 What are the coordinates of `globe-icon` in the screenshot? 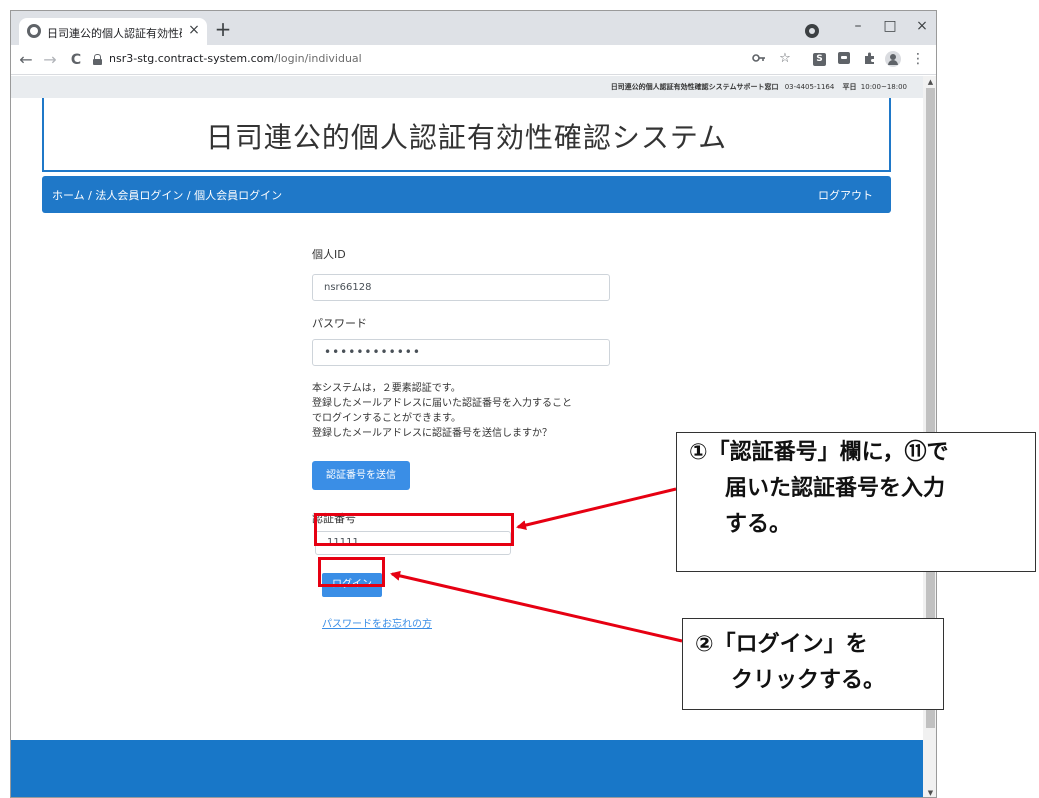 It's located at (34, 31).